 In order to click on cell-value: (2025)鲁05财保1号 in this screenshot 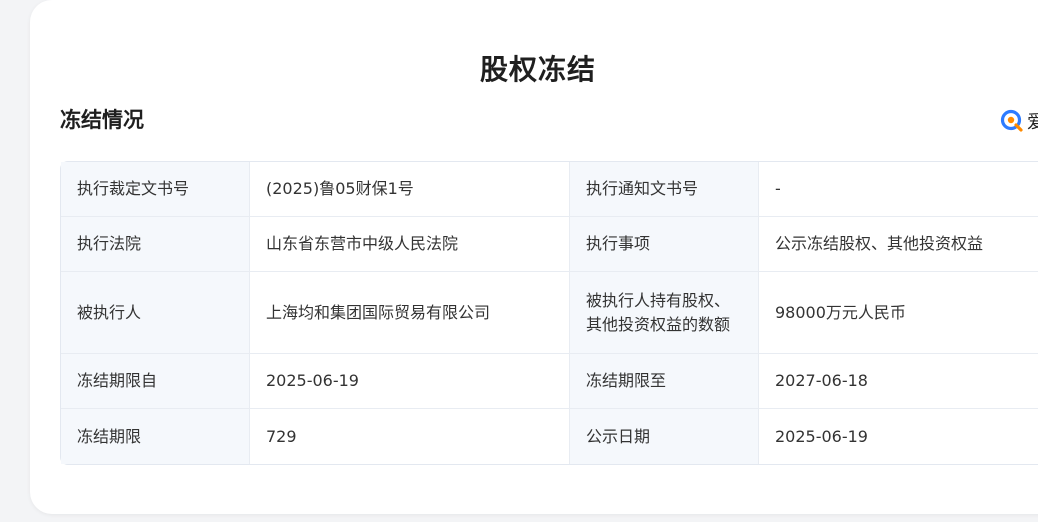, I will do `click(410, 189)`.